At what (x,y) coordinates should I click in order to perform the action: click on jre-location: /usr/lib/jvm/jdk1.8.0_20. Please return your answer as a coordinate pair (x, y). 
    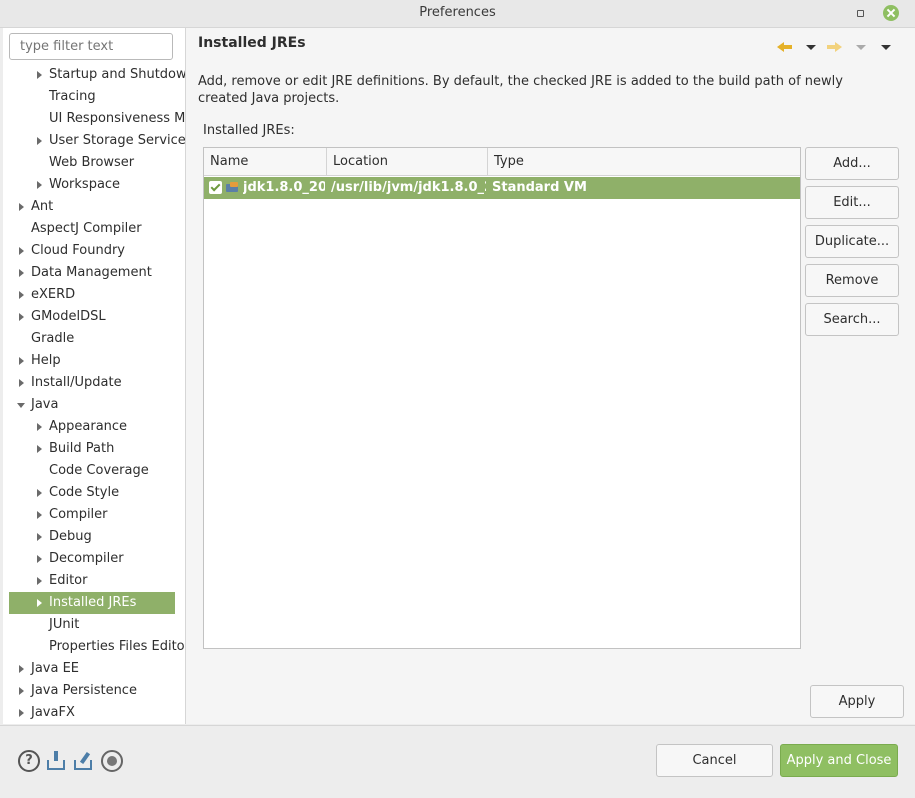
    Looking at the image, I should click on (408, 187).